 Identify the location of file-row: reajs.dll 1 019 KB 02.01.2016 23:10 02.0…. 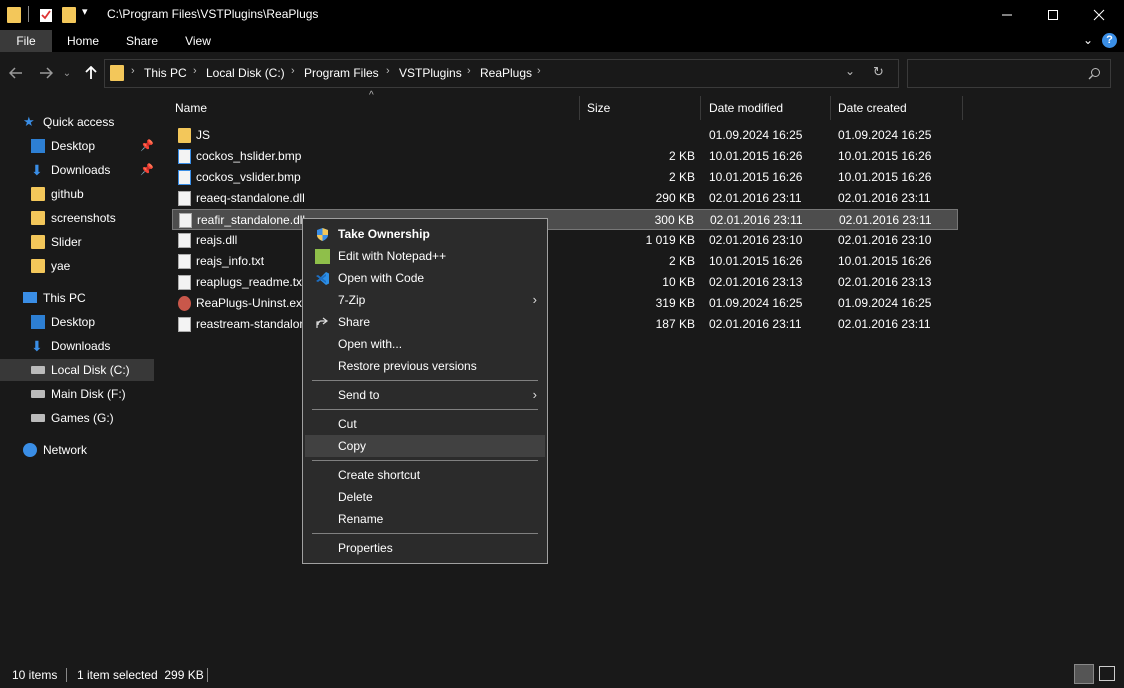
(565, 240).